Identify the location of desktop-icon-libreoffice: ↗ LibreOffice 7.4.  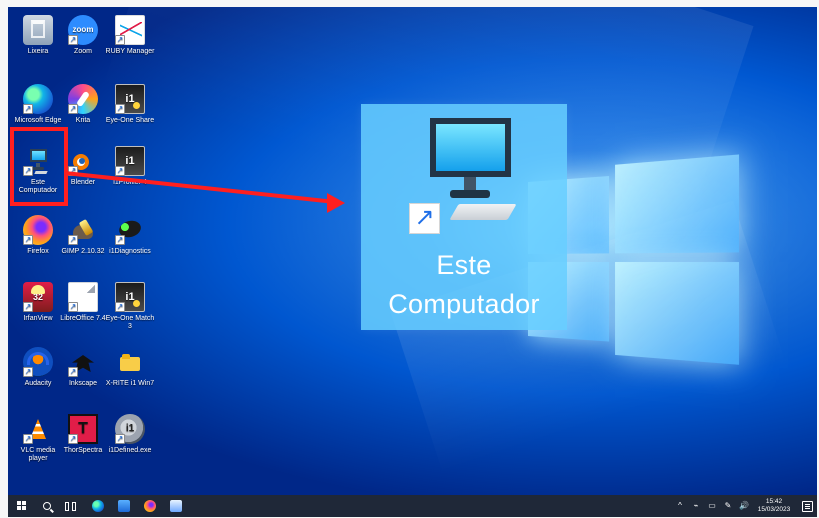
(83, 315).